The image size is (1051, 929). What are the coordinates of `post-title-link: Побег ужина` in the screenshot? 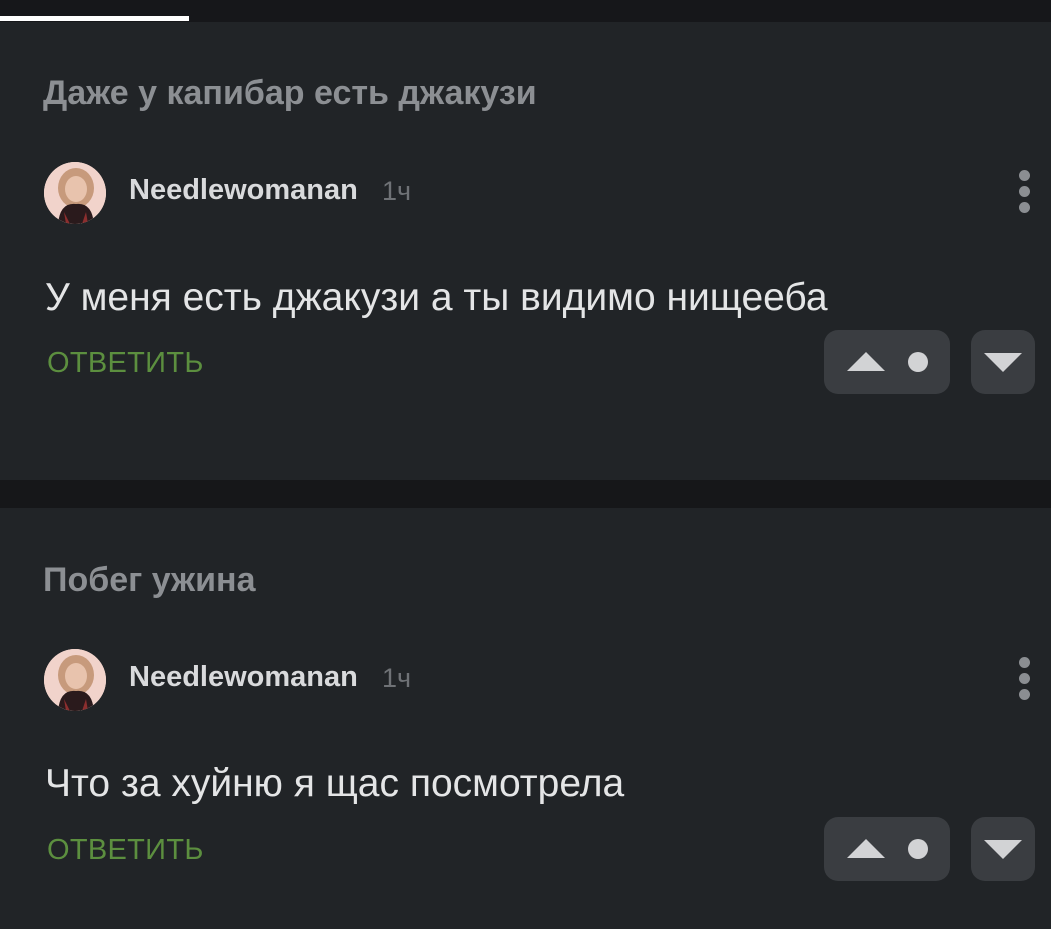 It's located at (149, 580).